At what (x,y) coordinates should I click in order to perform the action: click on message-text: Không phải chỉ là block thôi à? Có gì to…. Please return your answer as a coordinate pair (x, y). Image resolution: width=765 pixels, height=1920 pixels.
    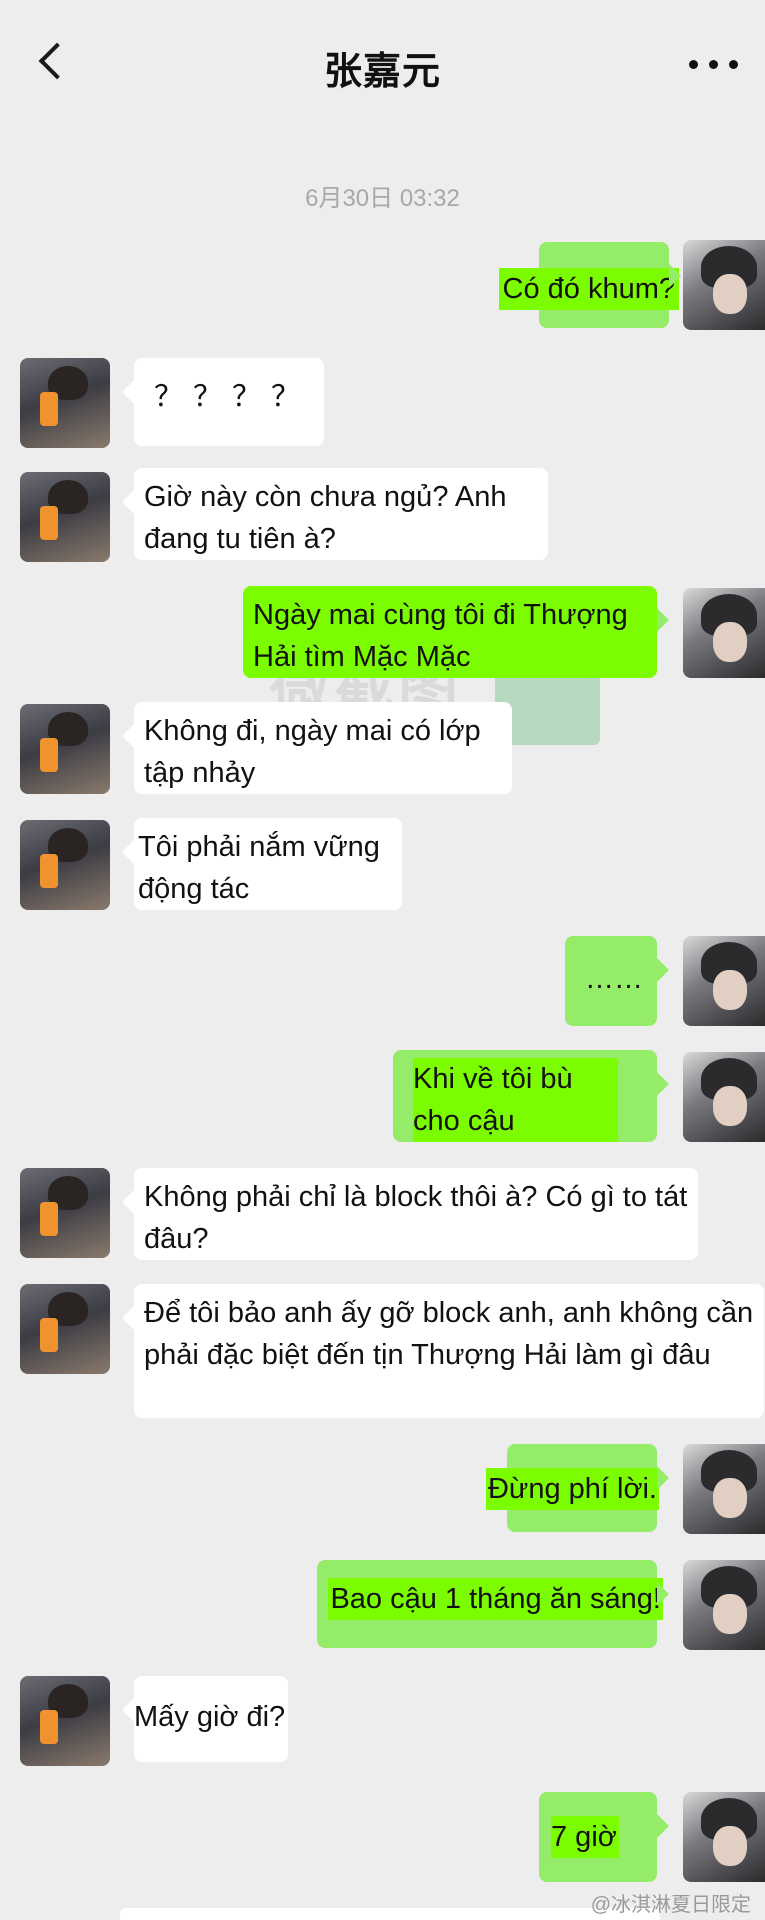
    Looking at the image, I should click on (416, 1218).